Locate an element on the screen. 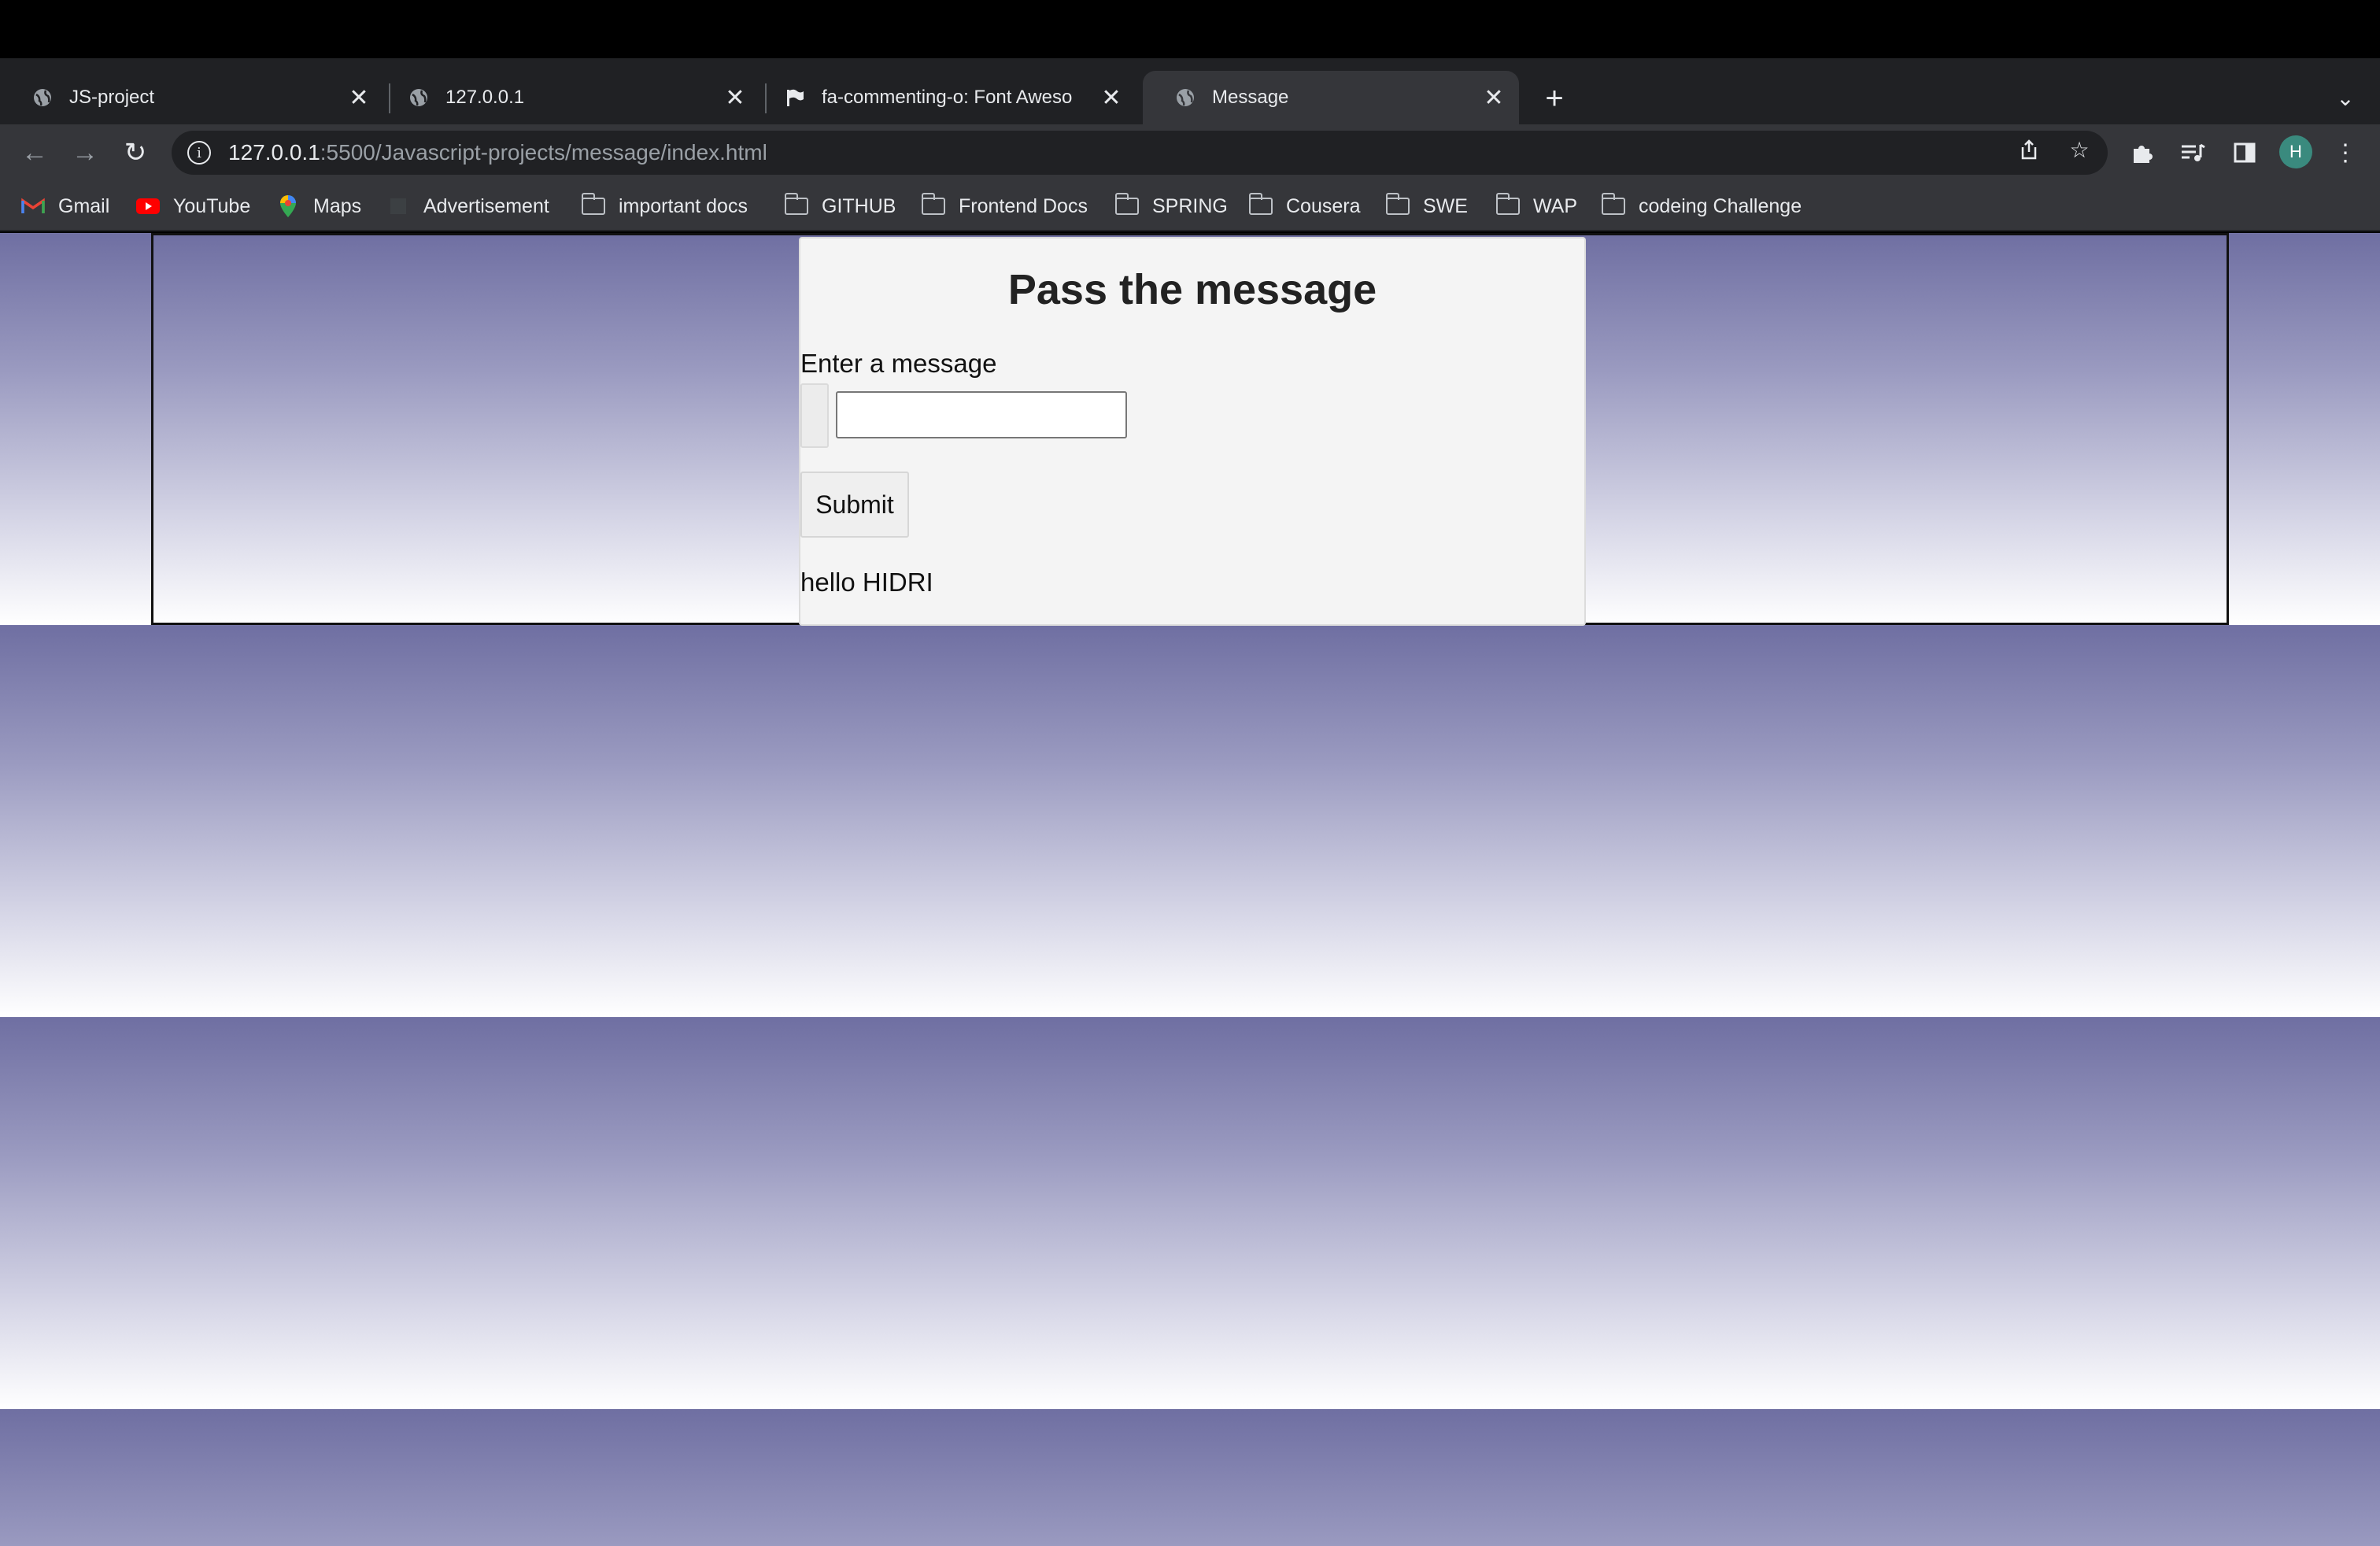  tab-127-0-0-1: 127.0.0.1 ✕ is located at coordinates (568, 97).